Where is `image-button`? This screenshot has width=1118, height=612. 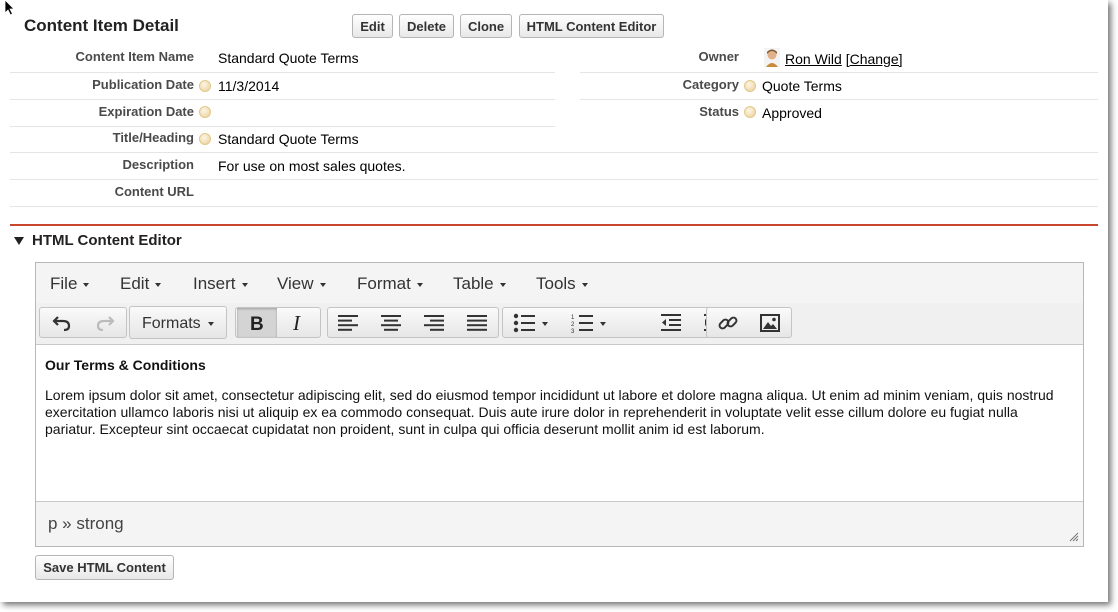
image-button is located at coordinates (770, 322).